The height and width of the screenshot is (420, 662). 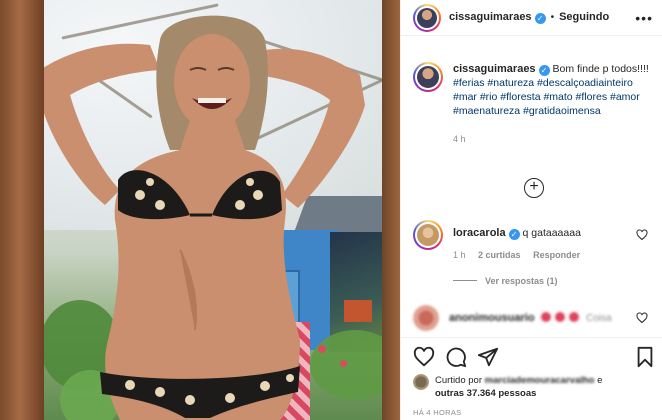 I want to click on liked-by-avatar, so click(x=421, y=382).